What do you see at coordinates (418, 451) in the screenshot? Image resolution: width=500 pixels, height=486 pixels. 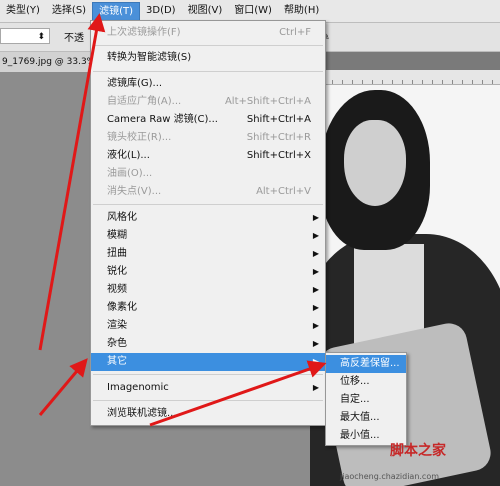 I see `watermark-logo: 脚本之家` at bounding box center [418, 451].